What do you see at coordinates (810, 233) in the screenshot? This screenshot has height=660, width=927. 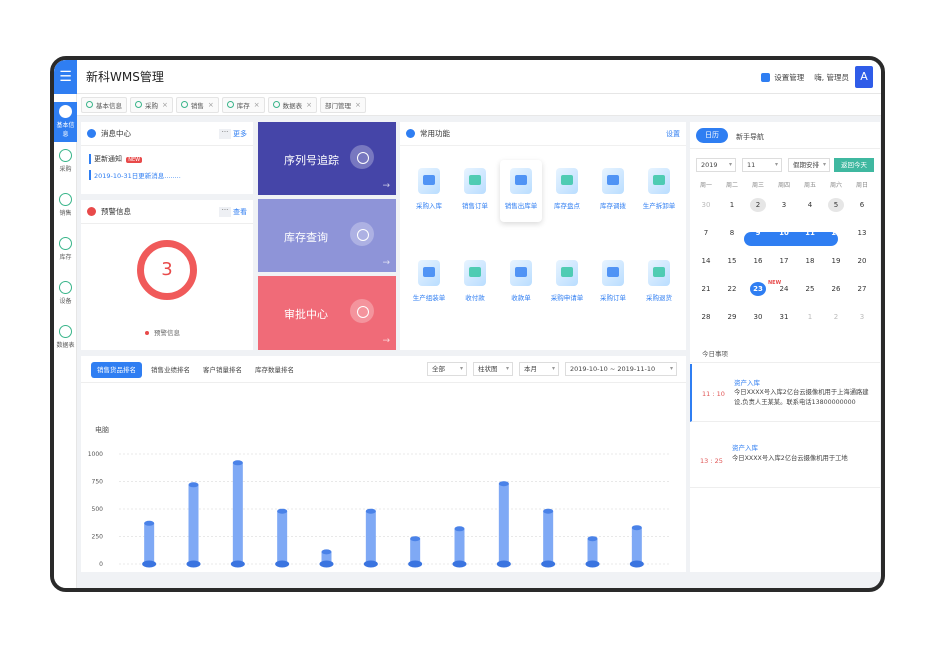 I see `calendar-day: 11` at bounding box center [810, 233].